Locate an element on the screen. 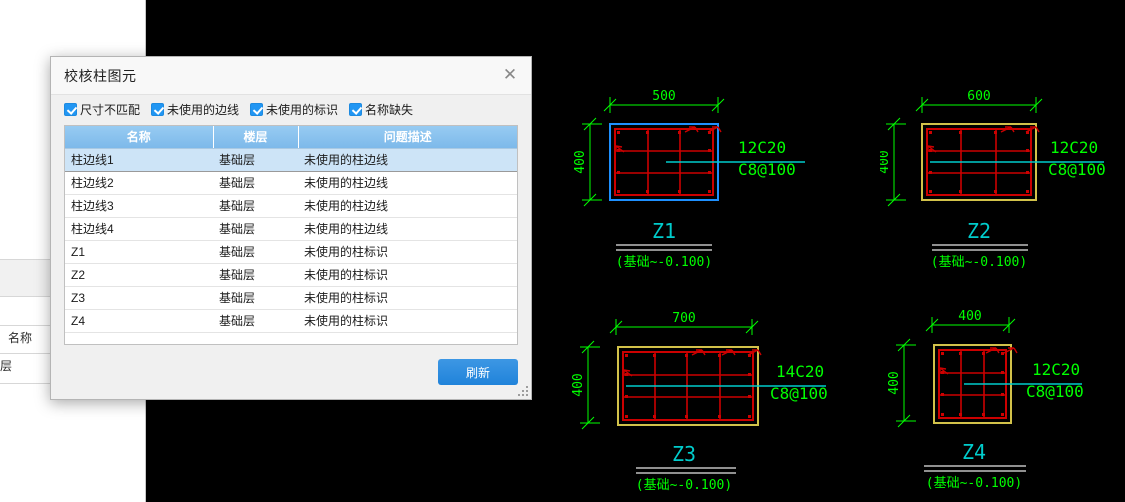 This screenshot has height=502, width=1125. table-row: Z4 基础层 未使用的柱标识 is located at coordinates (291, 321).